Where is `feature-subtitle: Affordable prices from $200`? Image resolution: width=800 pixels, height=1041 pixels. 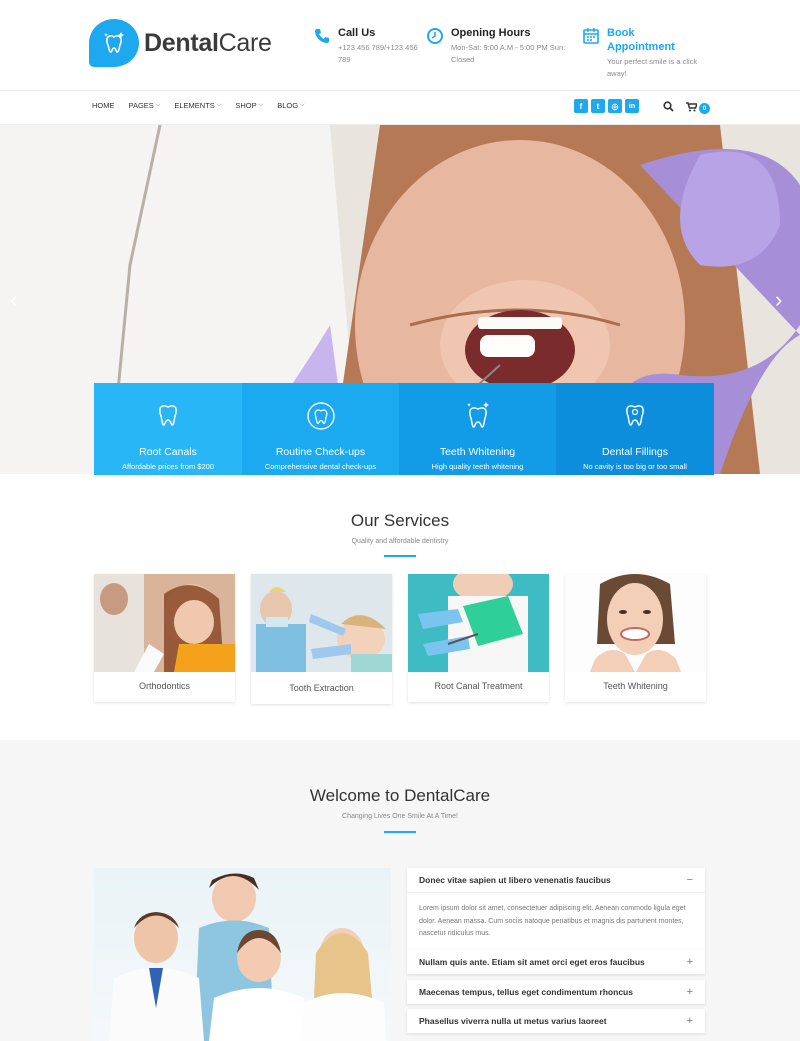 feature-subtitle: Affordable prices from $200 is located at coordinates (168, 466).